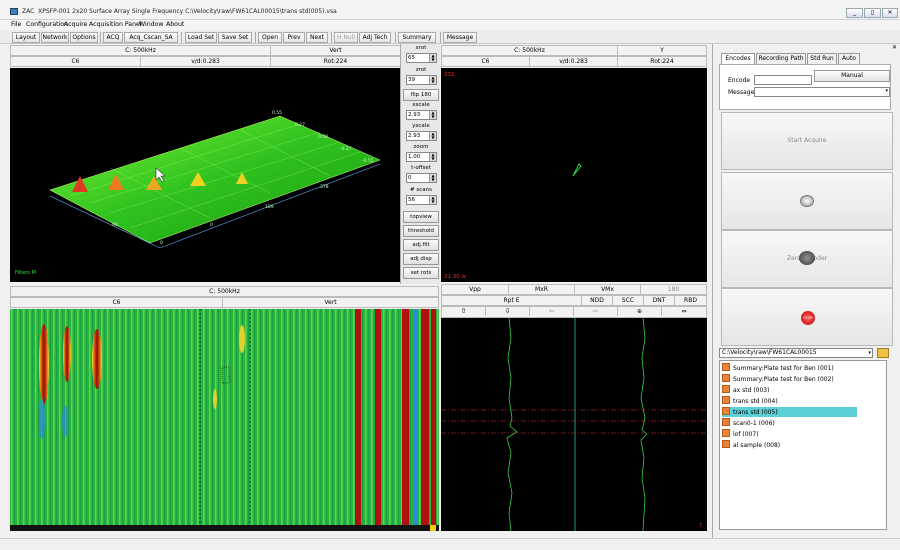  What do you see at coordinates (115, 24) in the screenshot?
I see `menu-acquisition-panel: Acquisition Panel` at bounding box center [115, 24].